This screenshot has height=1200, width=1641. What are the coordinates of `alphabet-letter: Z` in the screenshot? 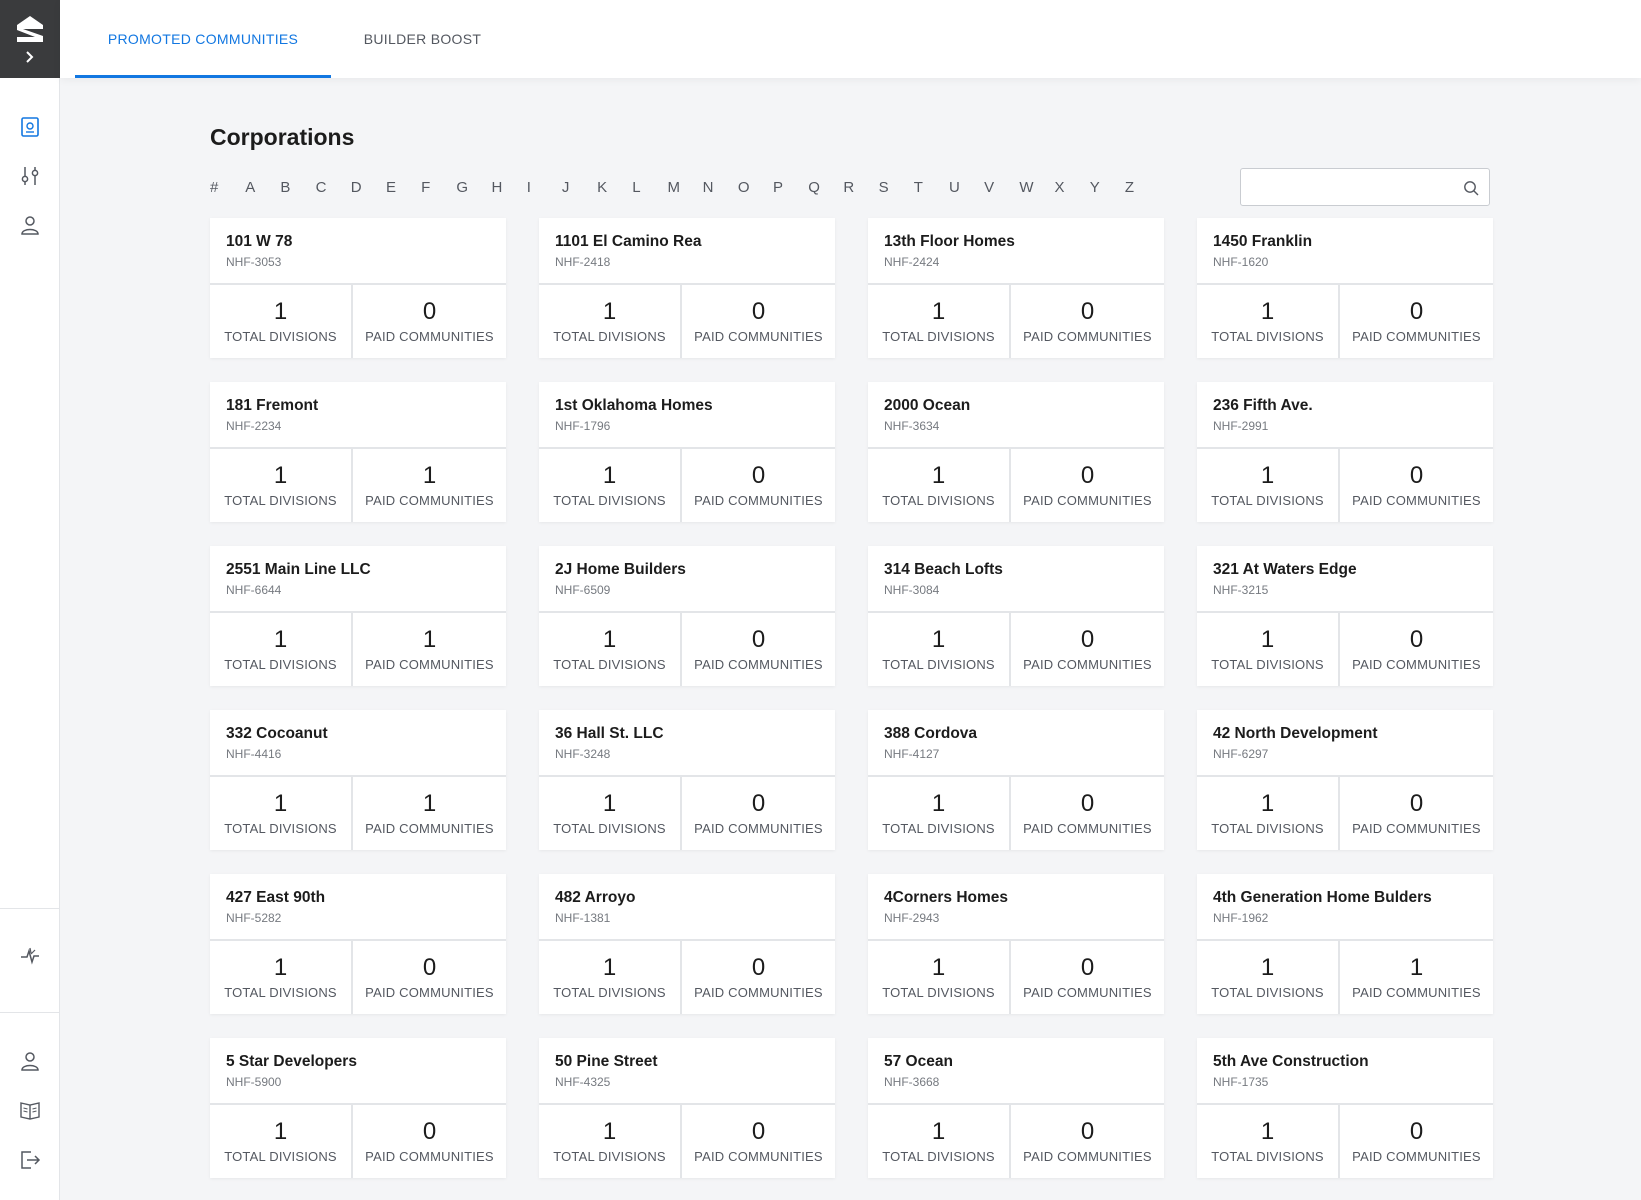 It's located at (1142, 187).